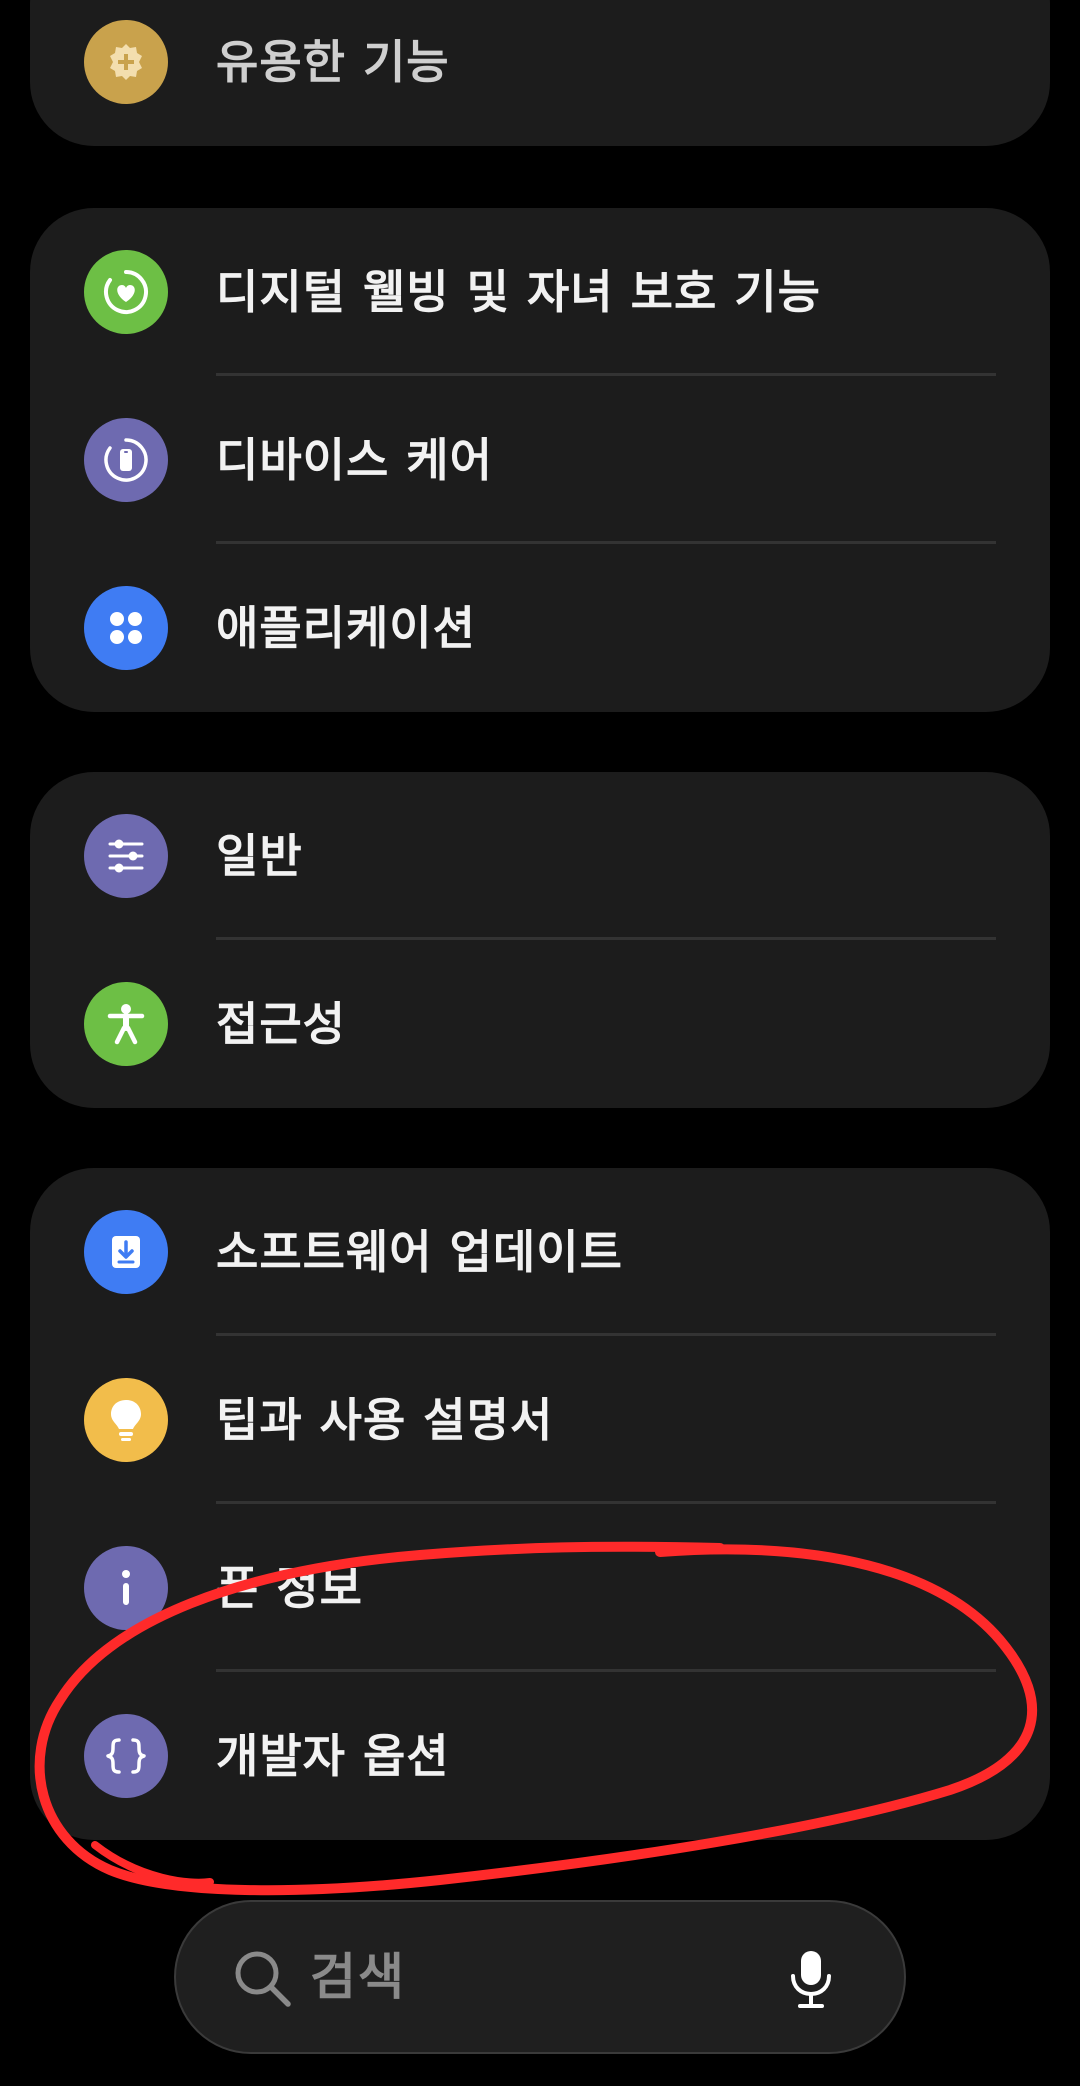  What do you see at coordinates (126, 1024) in the screenshot?
I see `accessibility-icon` at bounding box center [126, 1024].